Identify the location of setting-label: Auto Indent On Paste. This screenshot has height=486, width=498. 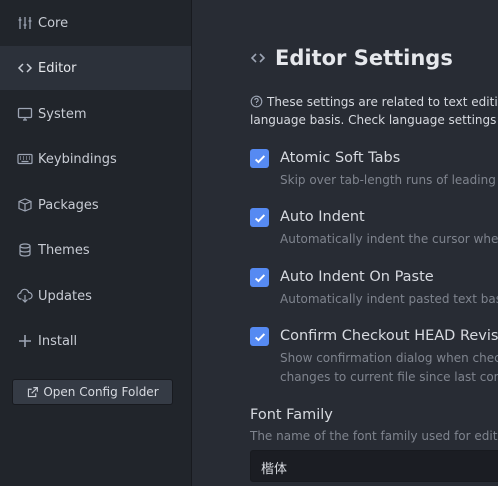
(357, 277).